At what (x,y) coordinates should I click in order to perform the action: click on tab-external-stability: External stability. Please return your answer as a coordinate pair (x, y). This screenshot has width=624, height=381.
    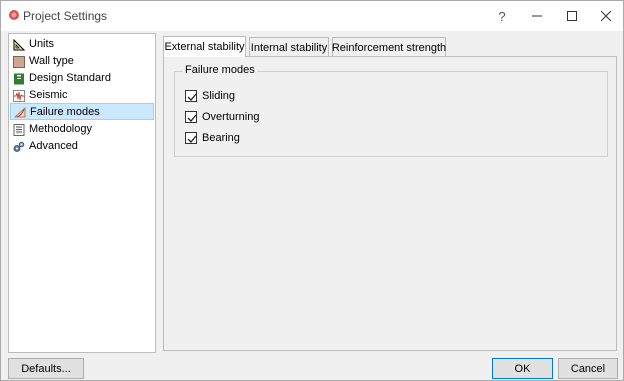
    Looking at the image, I should click on (204, 46).